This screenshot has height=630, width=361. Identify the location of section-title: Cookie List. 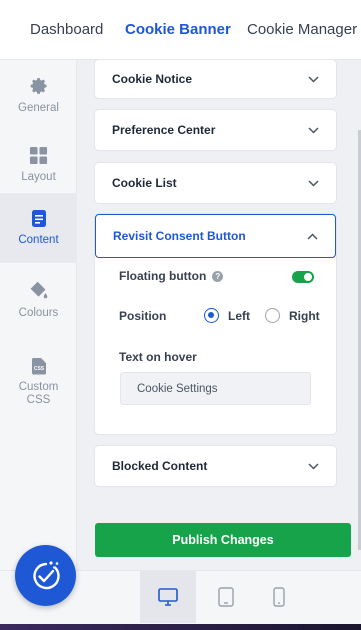
(144, 183).